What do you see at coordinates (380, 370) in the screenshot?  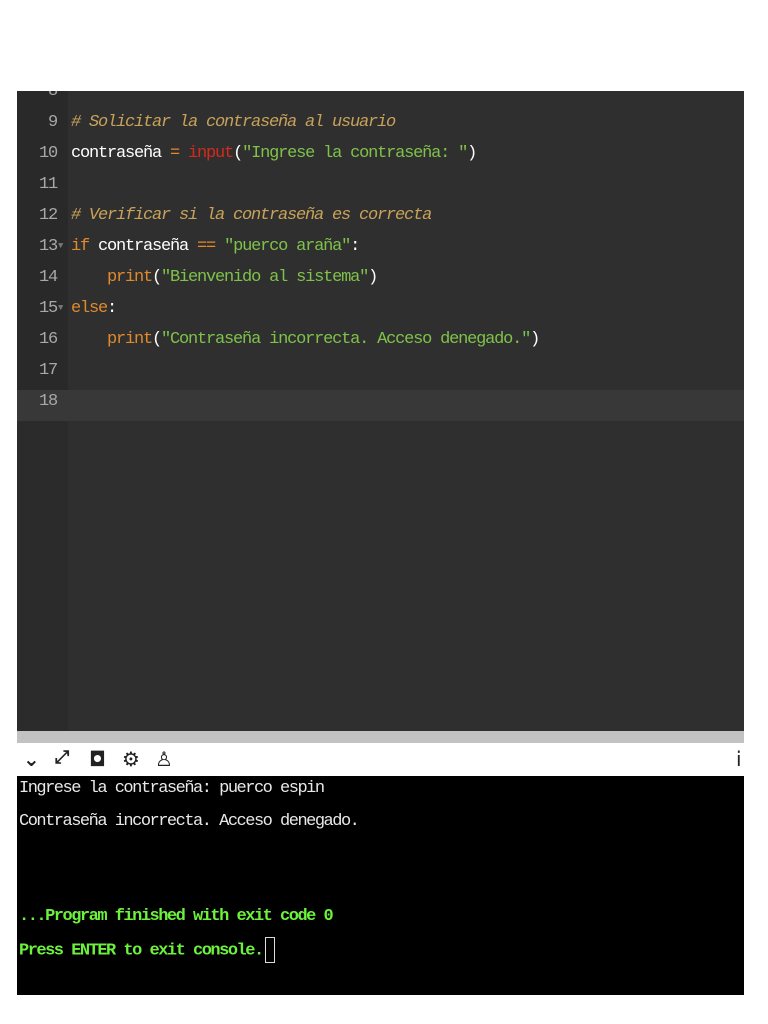 I see `code-line: 17` at bounding box center [380, 370].